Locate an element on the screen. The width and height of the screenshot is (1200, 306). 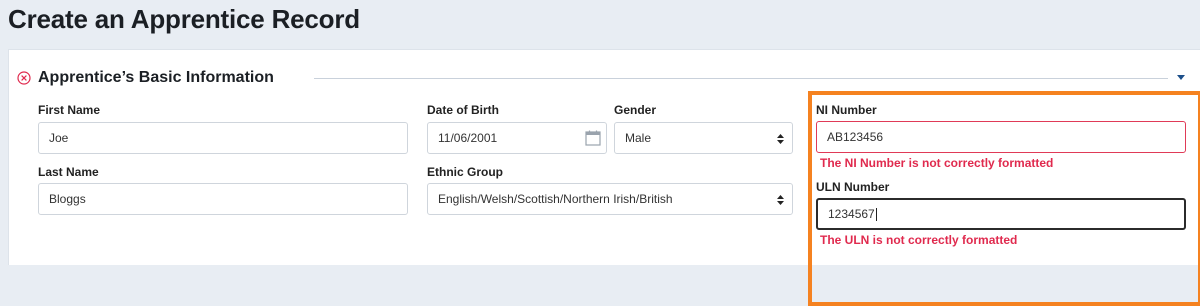
page-title: Create an Apprentice Record is located at coordinates (184, 19).